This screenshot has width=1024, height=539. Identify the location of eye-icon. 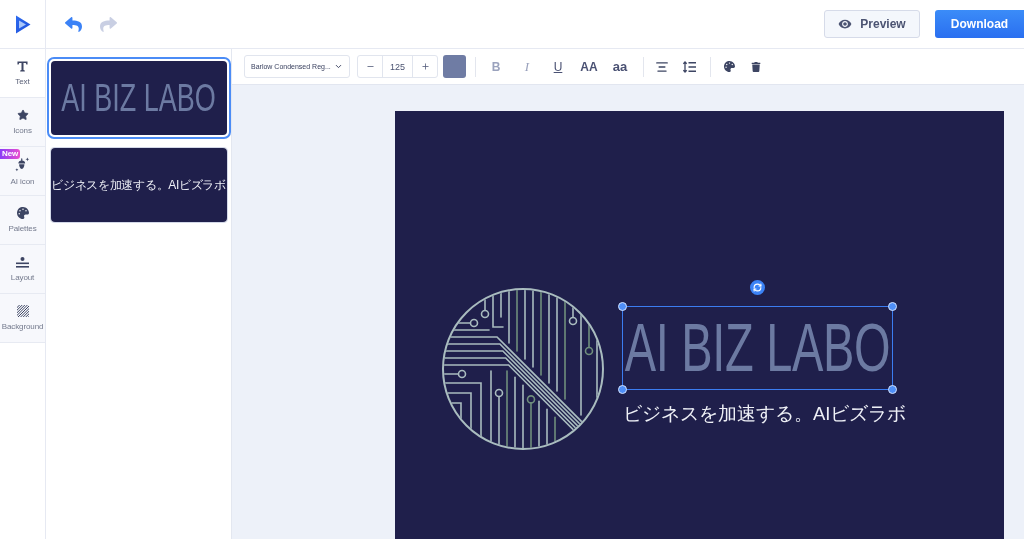
(845, 24).